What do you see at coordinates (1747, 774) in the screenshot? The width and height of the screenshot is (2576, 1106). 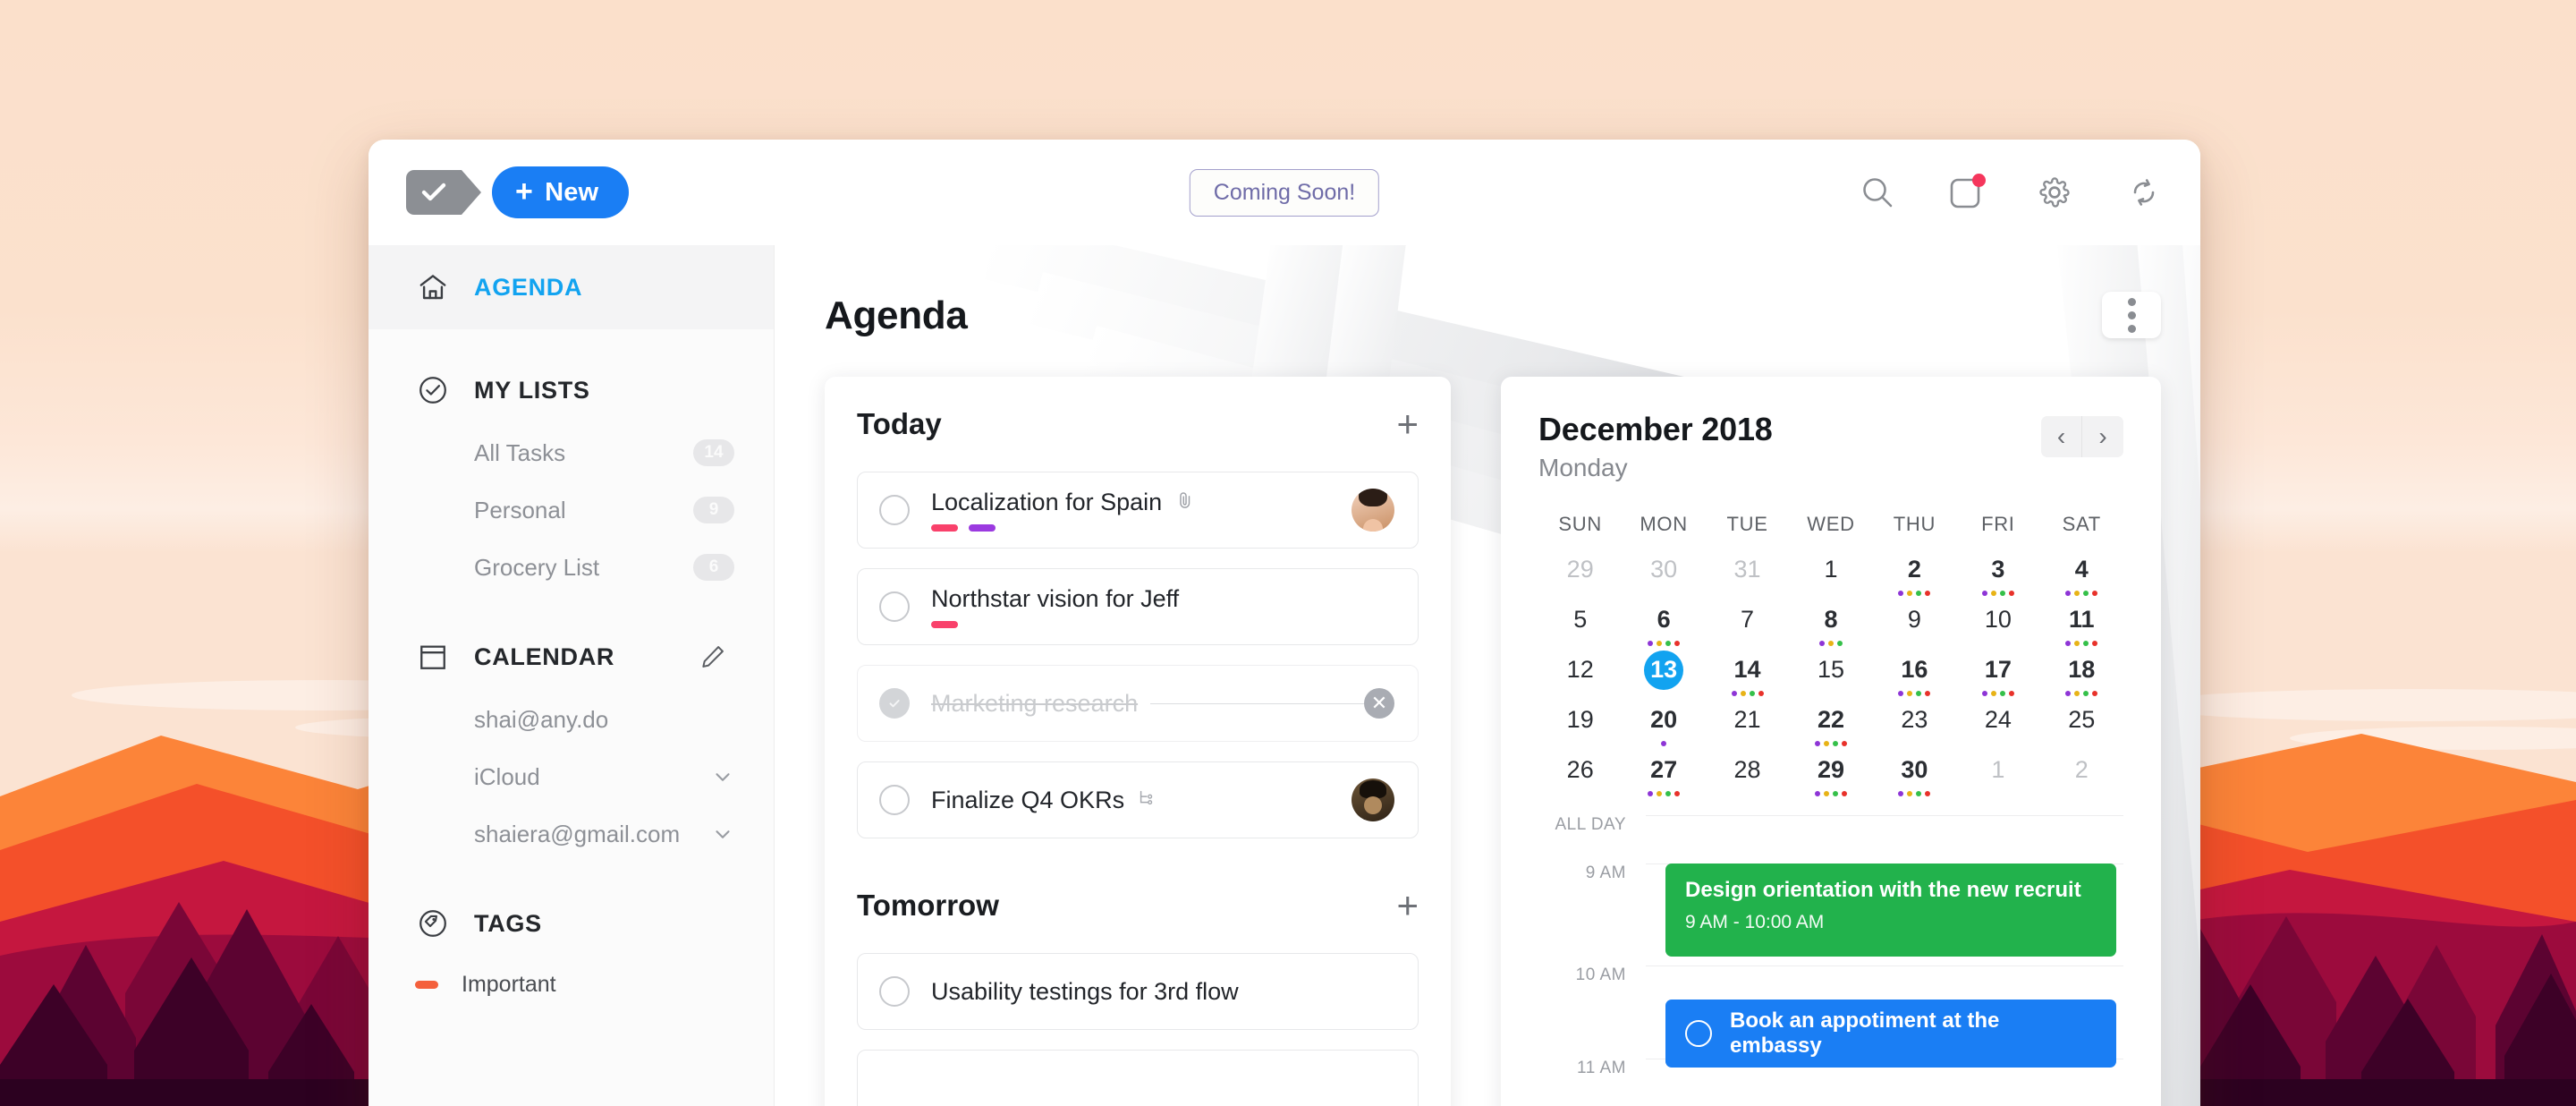 I see `calendar-day-28: 28` at bounding box center [1747, 774].